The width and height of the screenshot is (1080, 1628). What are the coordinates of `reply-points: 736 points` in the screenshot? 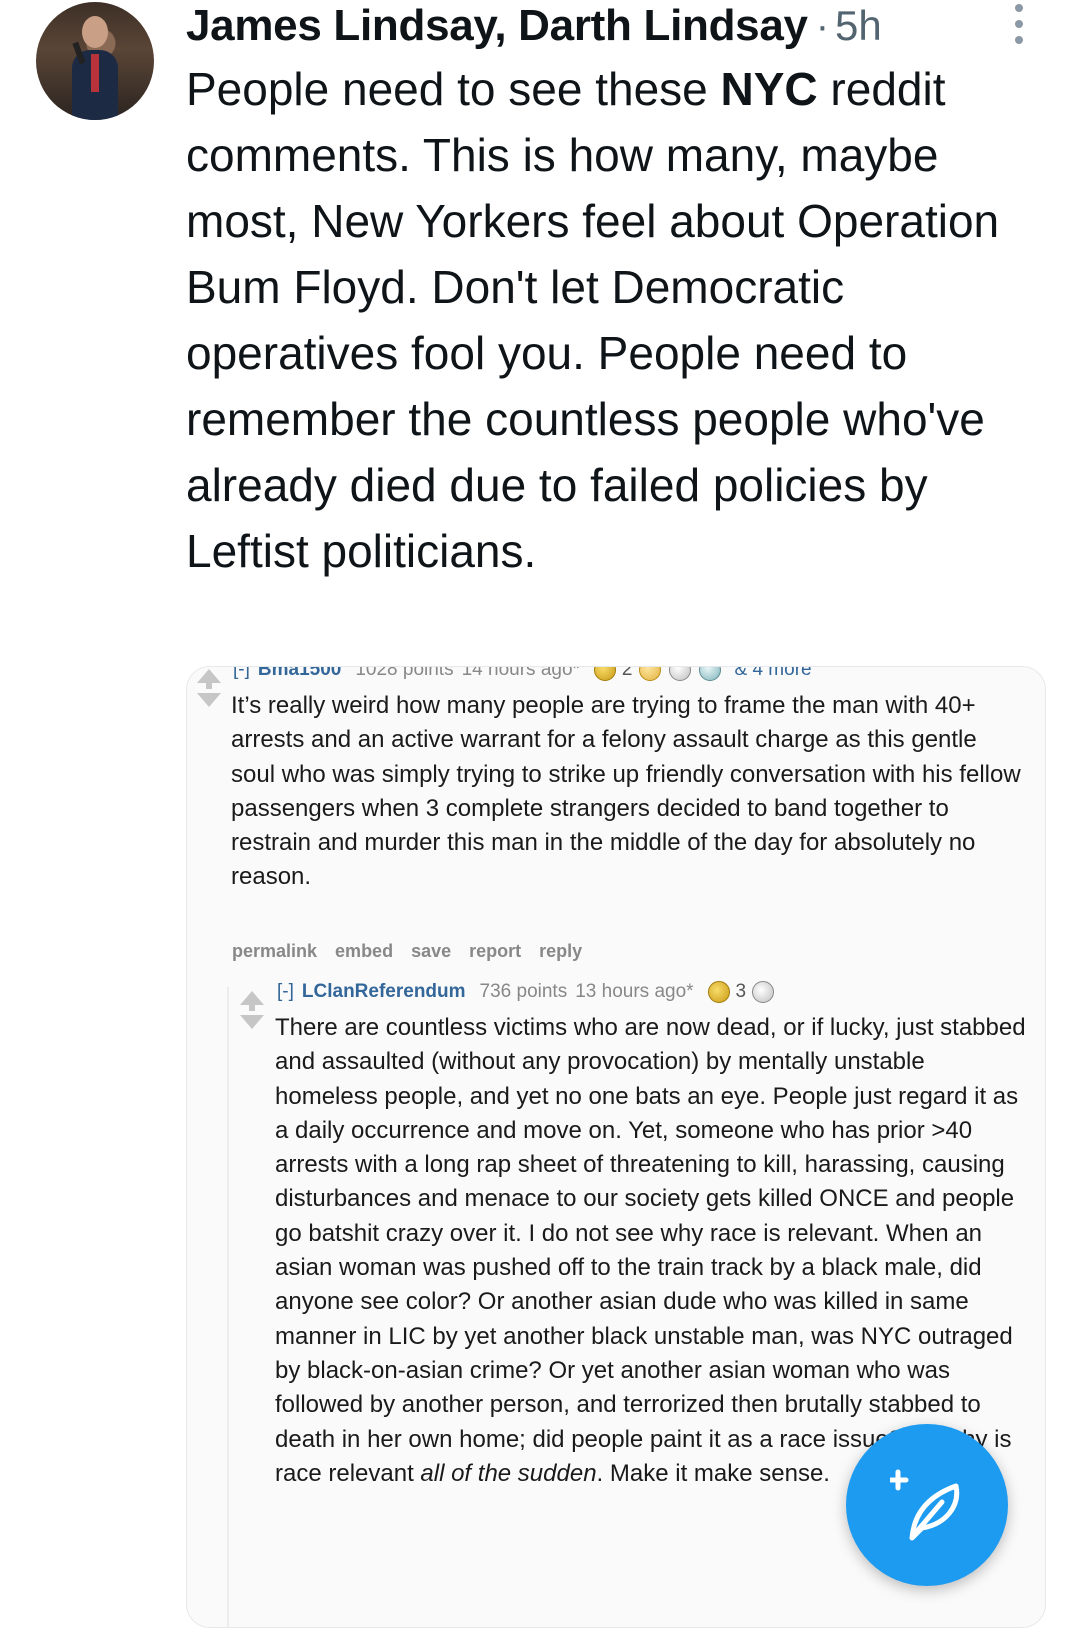 It's located at (523, 991).